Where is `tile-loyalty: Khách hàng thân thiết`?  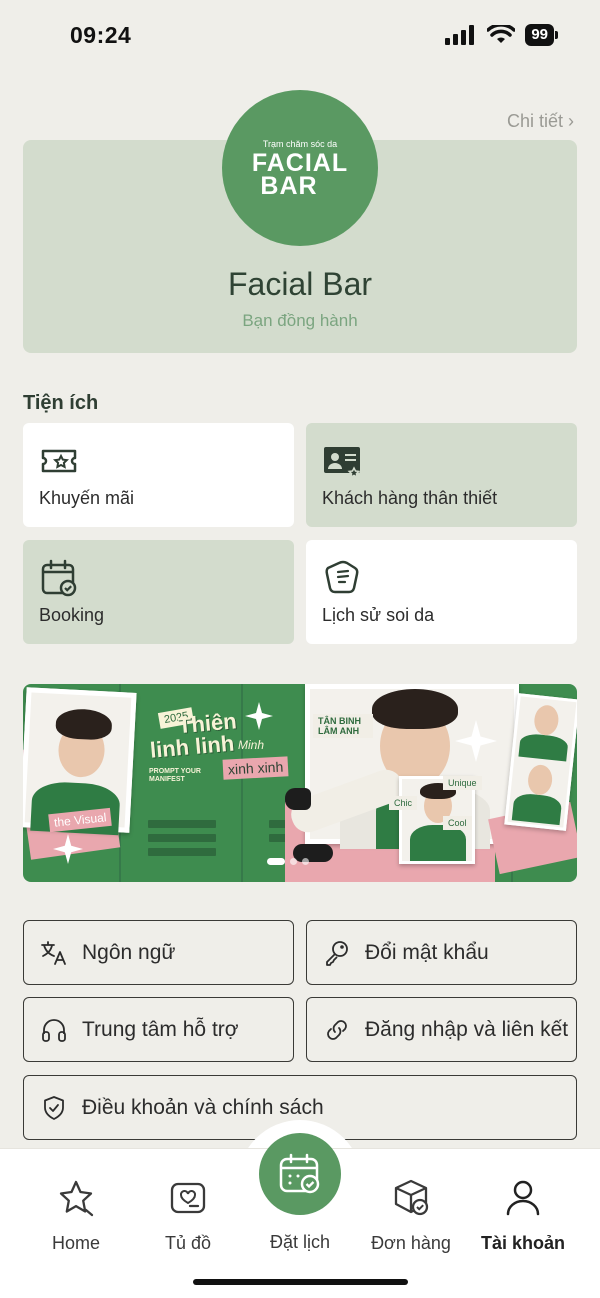 tile-loyalty: Khách hàng thân thiết is located at coordinates (441, 475).